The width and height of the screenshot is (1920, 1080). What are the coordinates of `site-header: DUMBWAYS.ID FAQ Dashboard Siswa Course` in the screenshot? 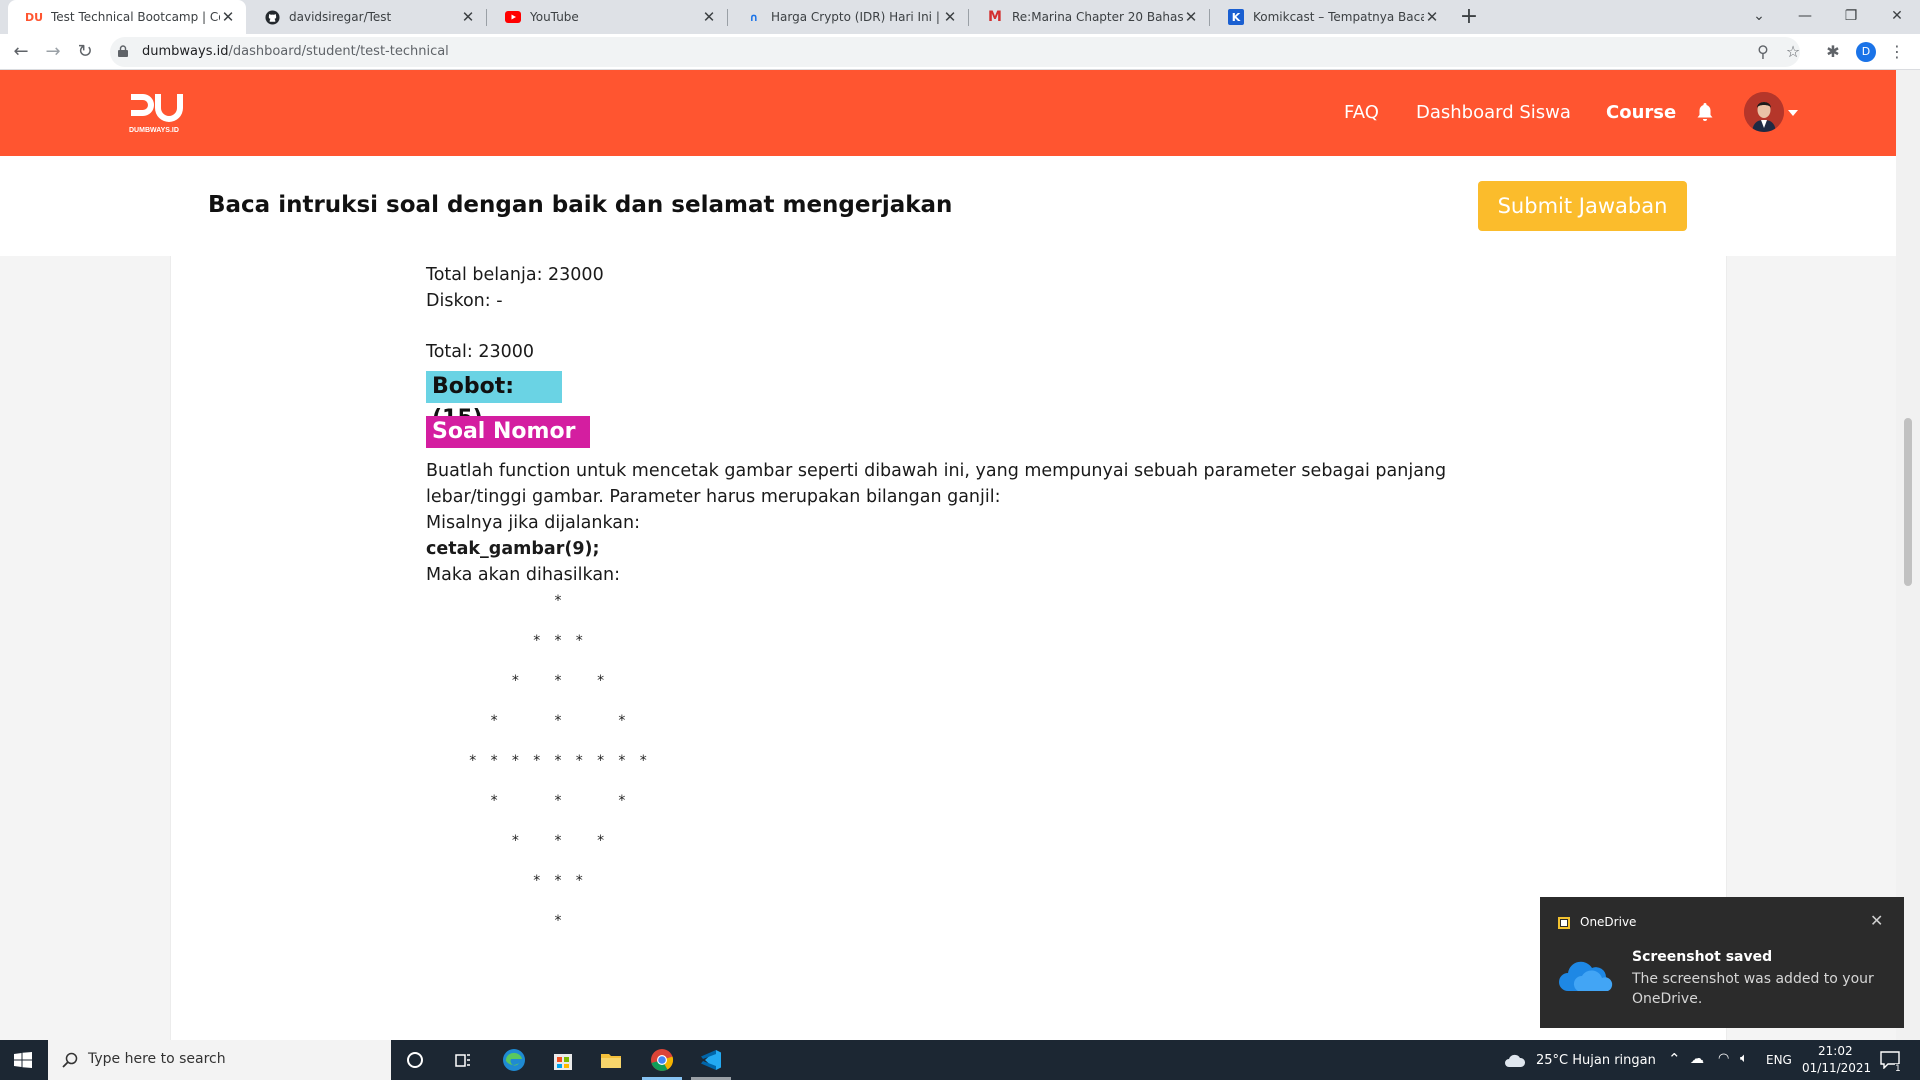 It's located at (948, 113).